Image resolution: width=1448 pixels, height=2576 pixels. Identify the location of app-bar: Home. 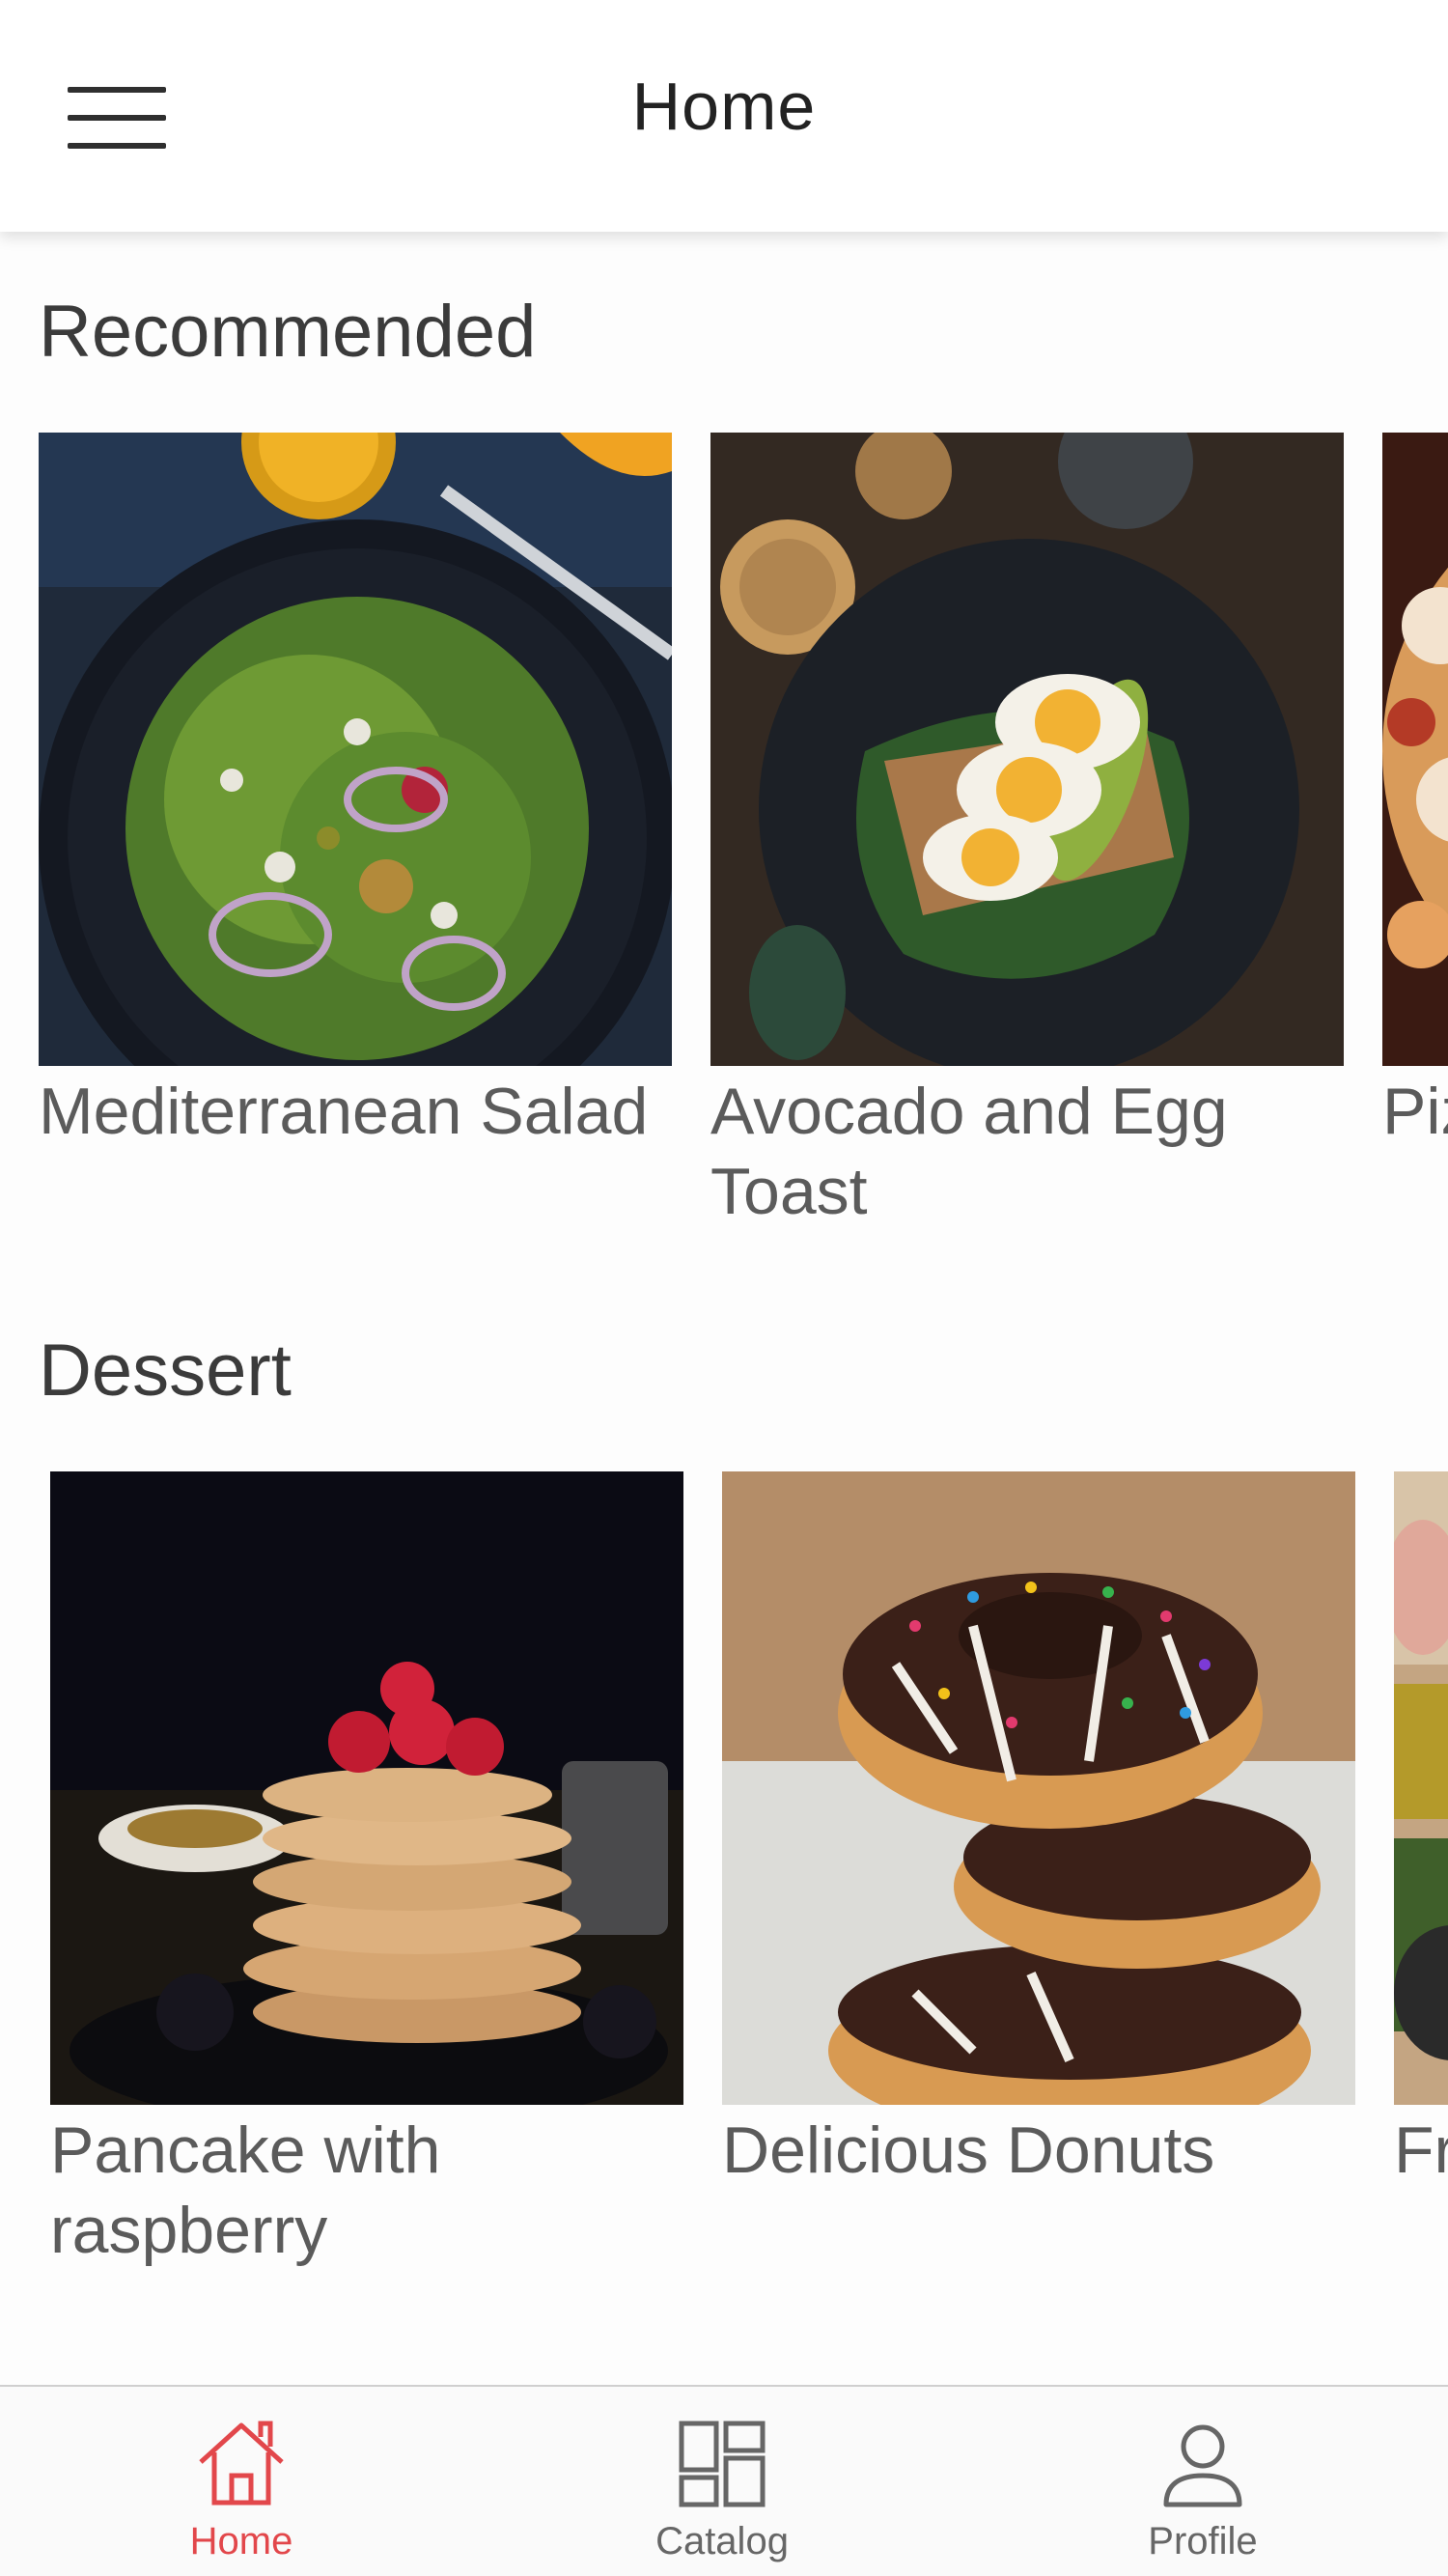
(724, 116).